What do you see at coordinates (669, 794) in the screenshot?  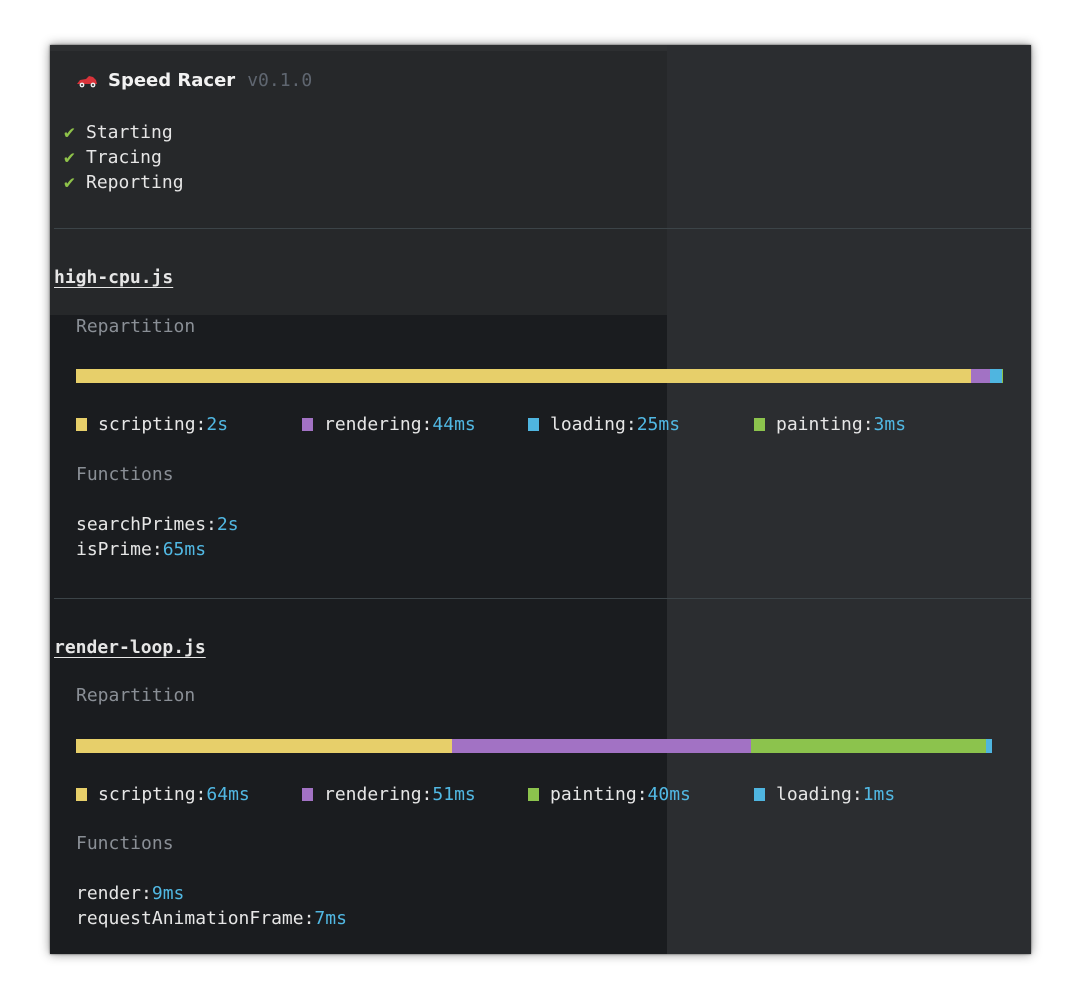 I see `legend-value: 40ms` at bounding box center [669, 794].